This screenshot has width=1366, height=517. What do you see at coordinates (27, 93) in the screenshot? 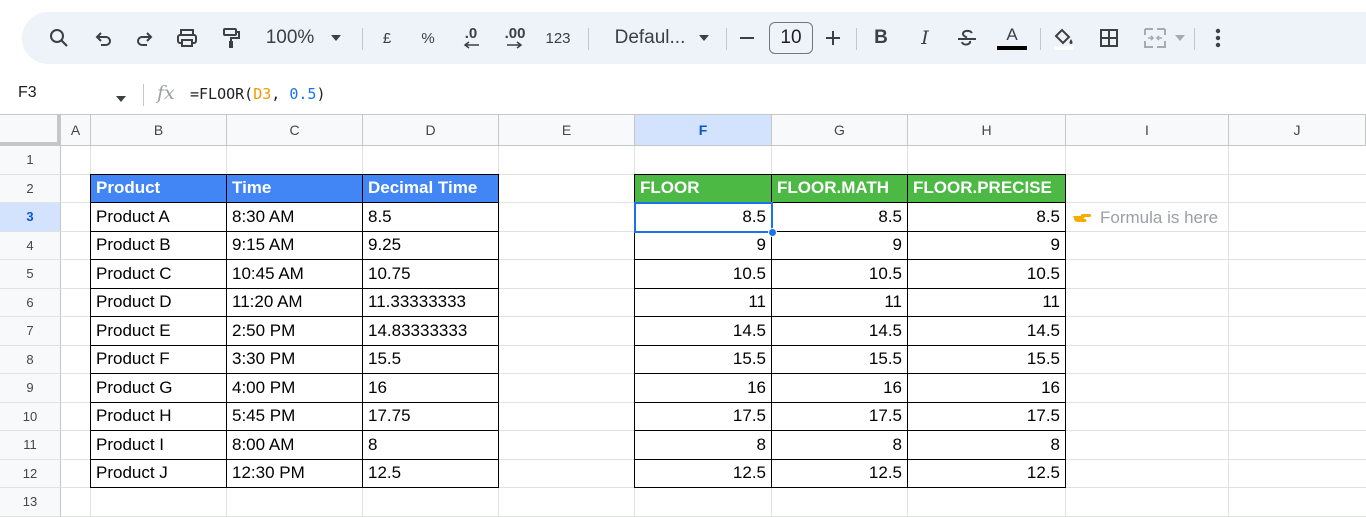
I see `name-box: F3` at bounding box center [27, 93].